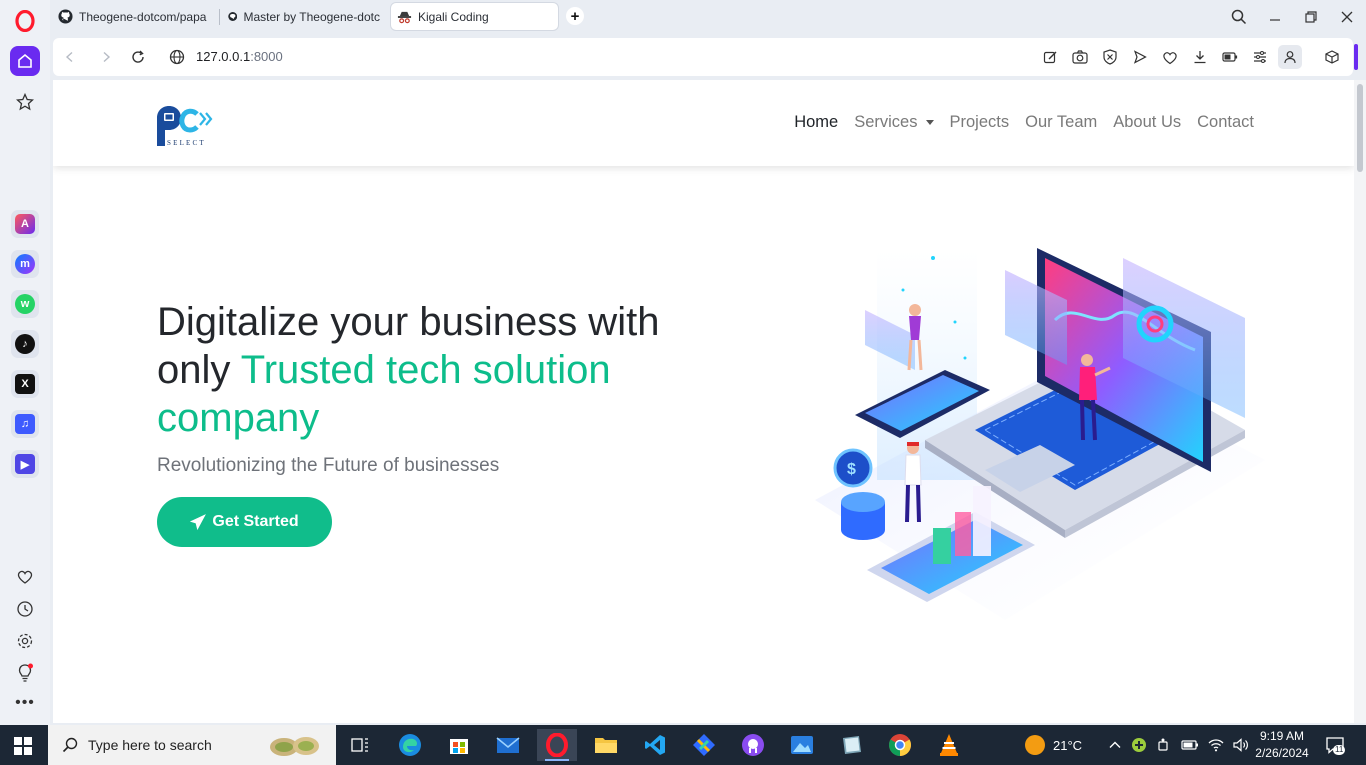 This screenshot has width=1366, height=765. Describe the element at coordinates (23, 746) in the screenshot. I see `windows-start-icon` at that location.